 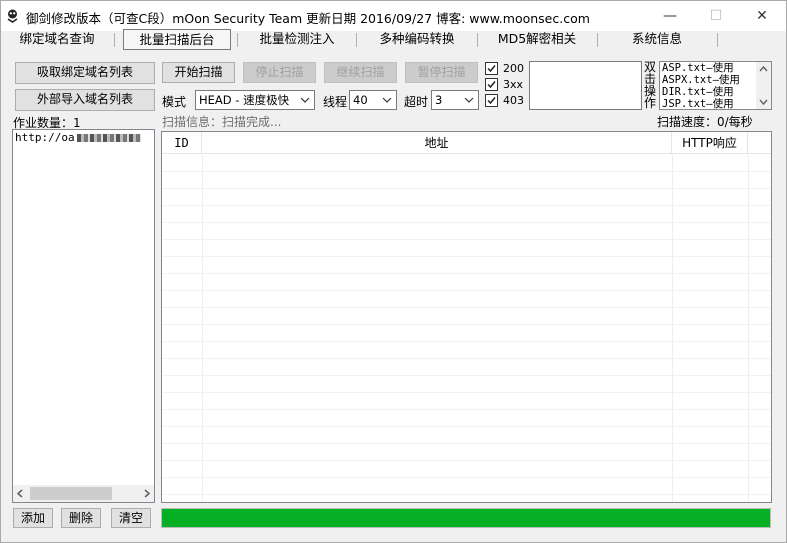 What do you see at coordinates (360, 100) in the screenshot?
I see `threads-select-value: 40` at bounding box center [360, 100].